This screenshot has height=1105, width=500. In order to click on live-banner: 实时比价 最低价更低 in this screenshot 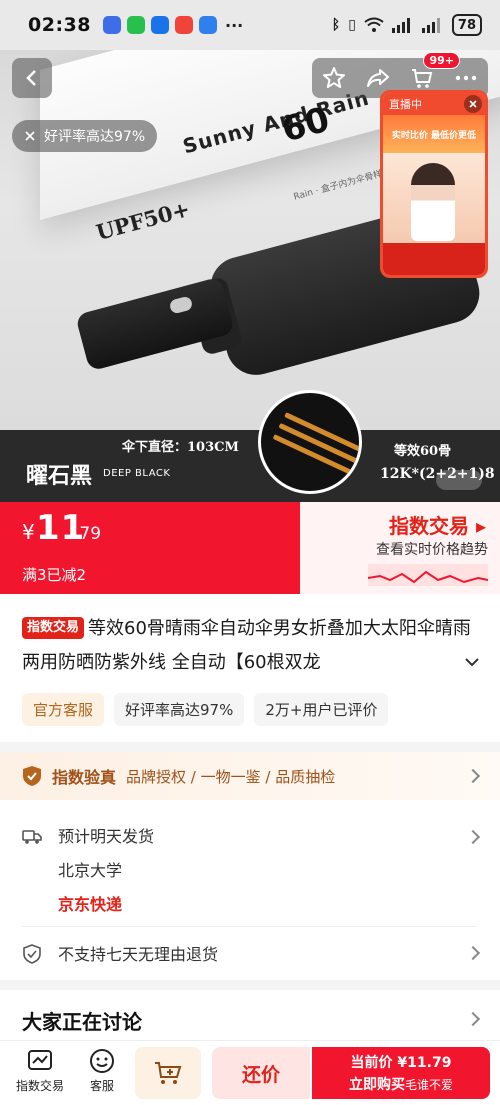, I will do `click(434, 134)`.